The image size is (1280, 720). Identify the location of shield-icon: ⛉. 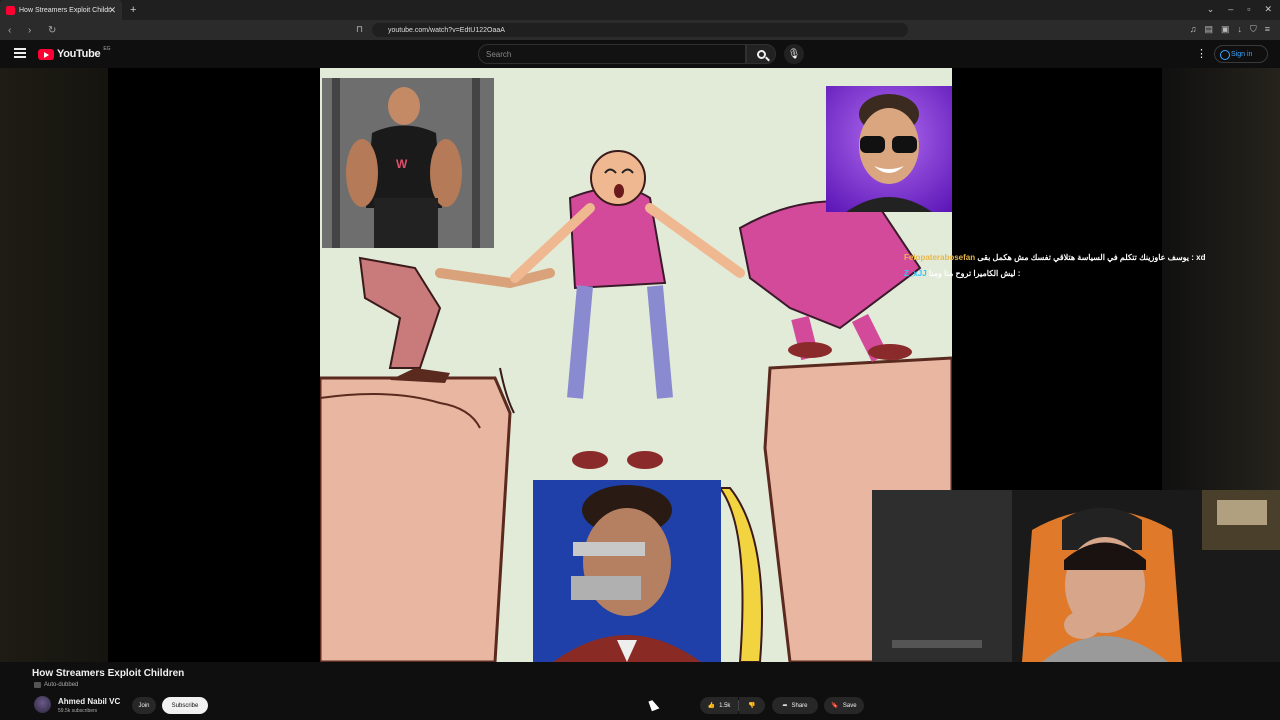
(1253, 29).